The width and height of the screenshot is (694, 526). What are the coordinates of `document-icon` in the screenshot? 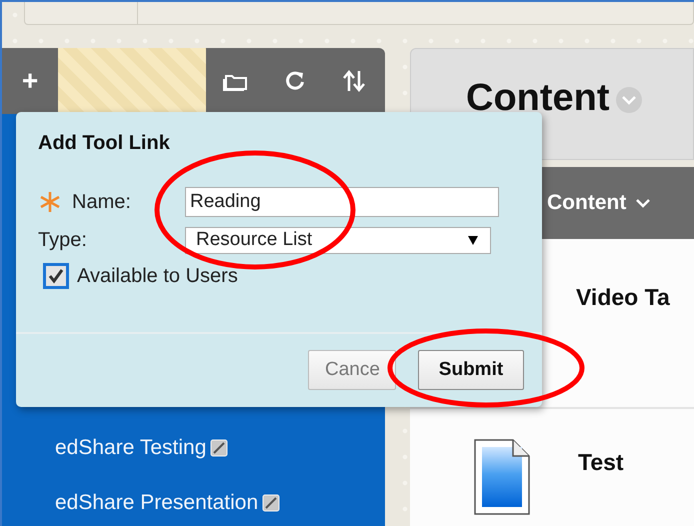 It's located at (502, 477).